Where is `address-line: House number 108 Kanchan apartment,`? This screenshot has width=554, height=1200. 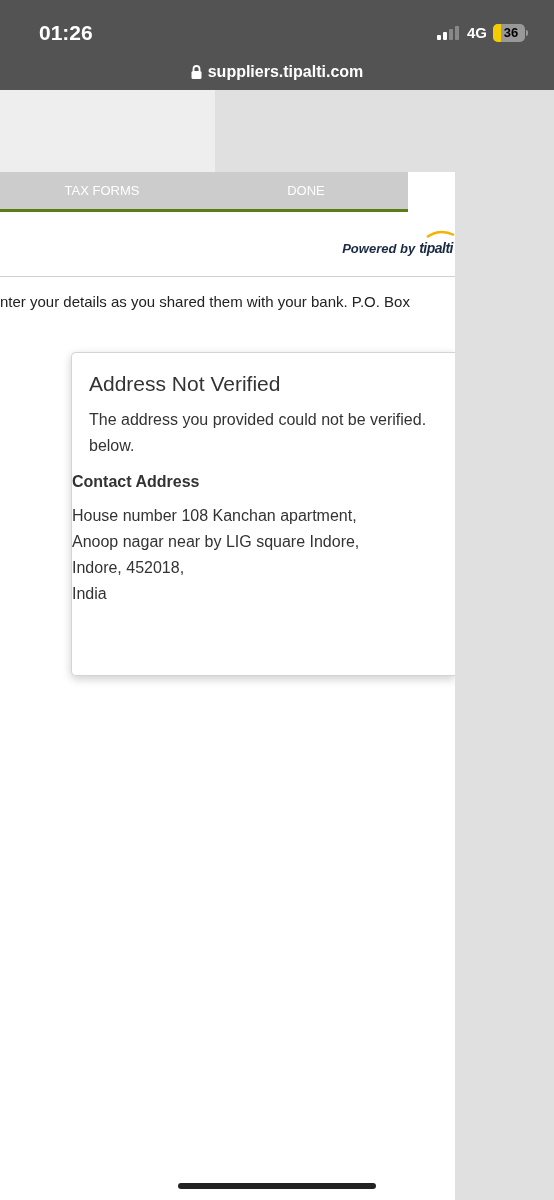 address-line: House number 108 Kanchan apartment, is located at coordinates (215, 516).